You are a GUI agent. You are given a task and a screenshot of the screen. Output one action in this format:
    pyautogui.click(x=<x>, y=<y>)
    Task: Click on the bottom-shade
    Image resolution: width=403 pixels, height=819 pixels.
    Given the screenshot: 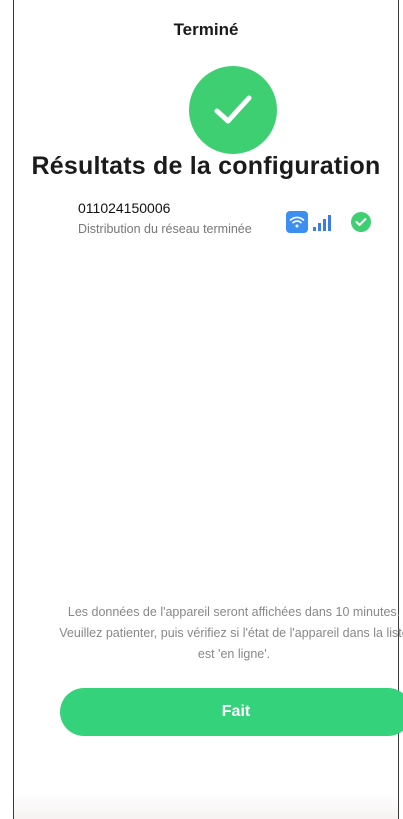 What is the action you would take?
    pyautogui.click(x=206, y=806)
    